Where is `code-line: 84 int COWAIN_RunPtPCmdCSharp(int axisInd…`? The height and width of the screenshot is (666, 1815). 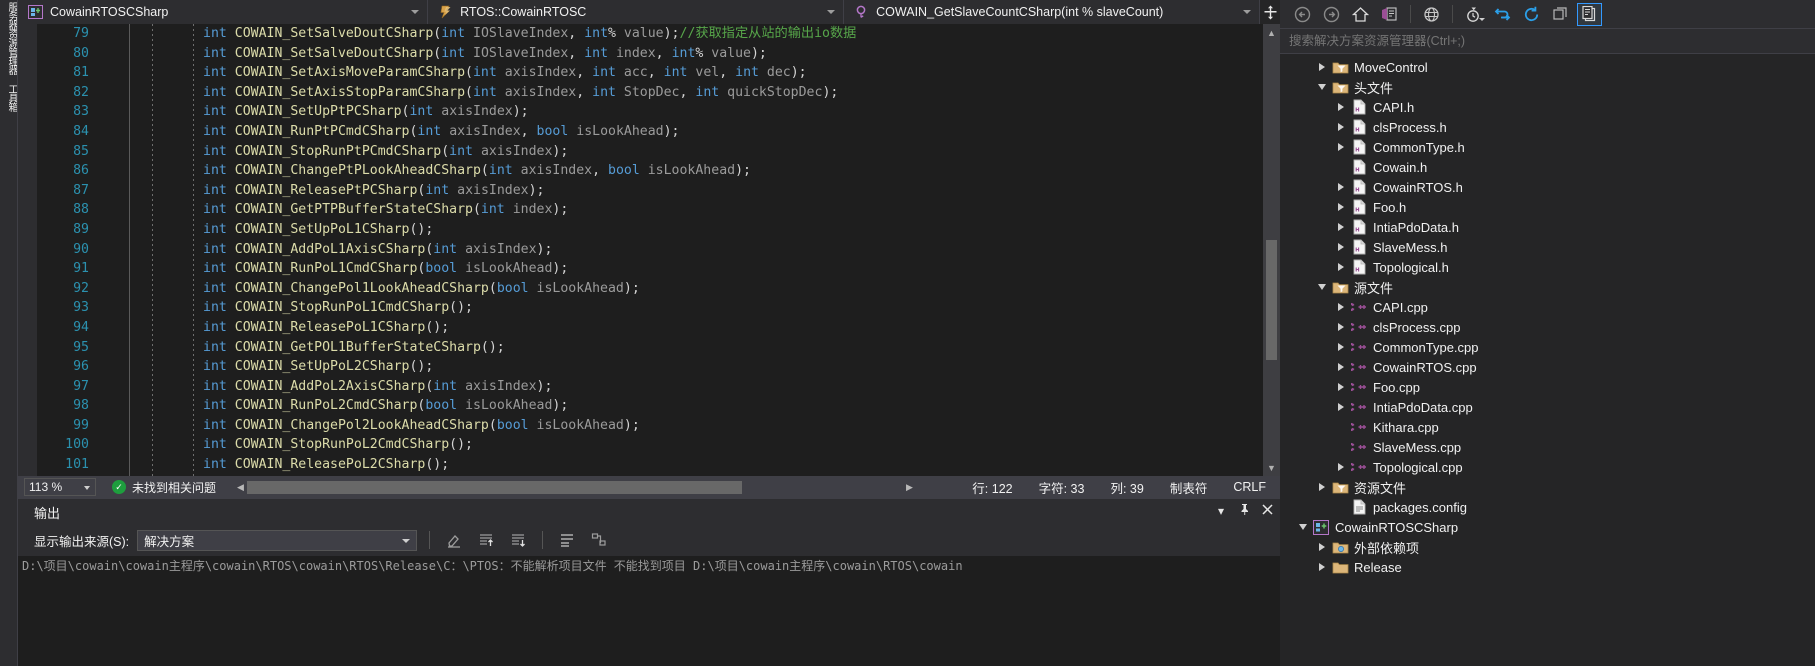
code-line: 84 int COWAIN_RunPtPCmdCSharp(int axisInd… is located at coordinates (658, 132).